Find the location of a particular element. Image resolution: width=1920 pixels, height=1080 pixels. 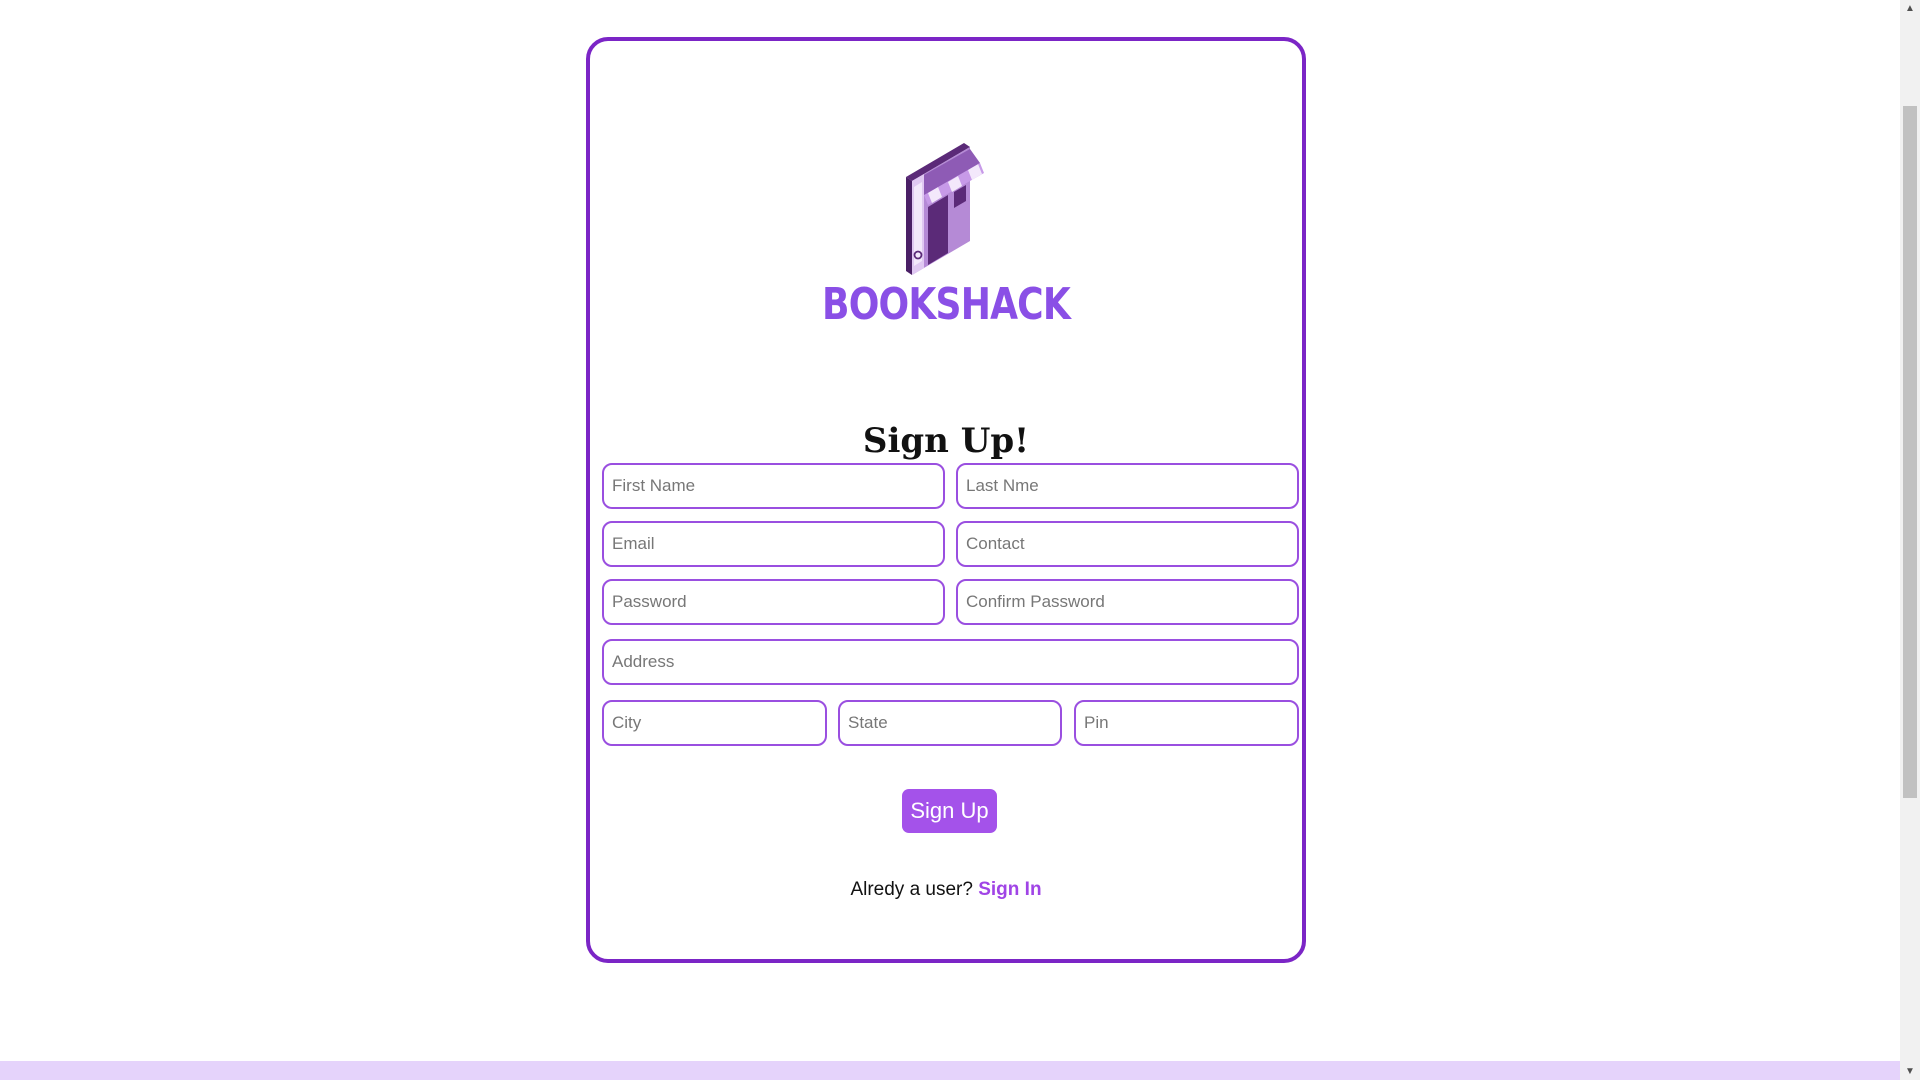

footer-band is located at coordinates (950, 1070).